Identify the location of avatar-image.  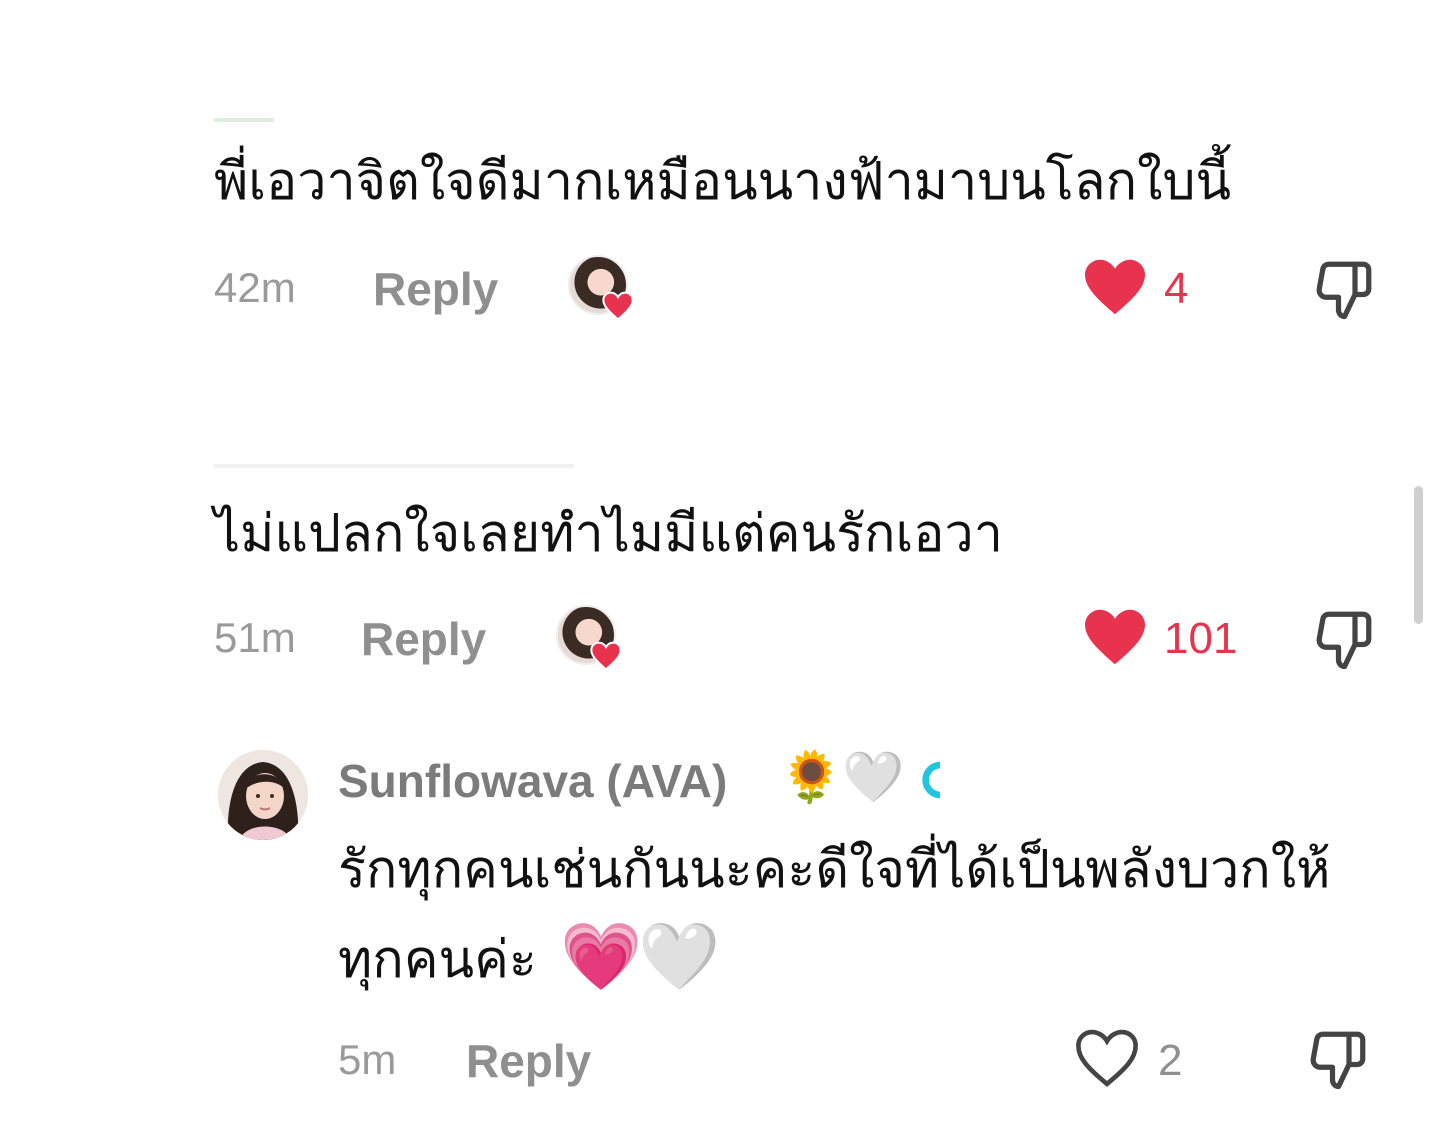
(263, 795).